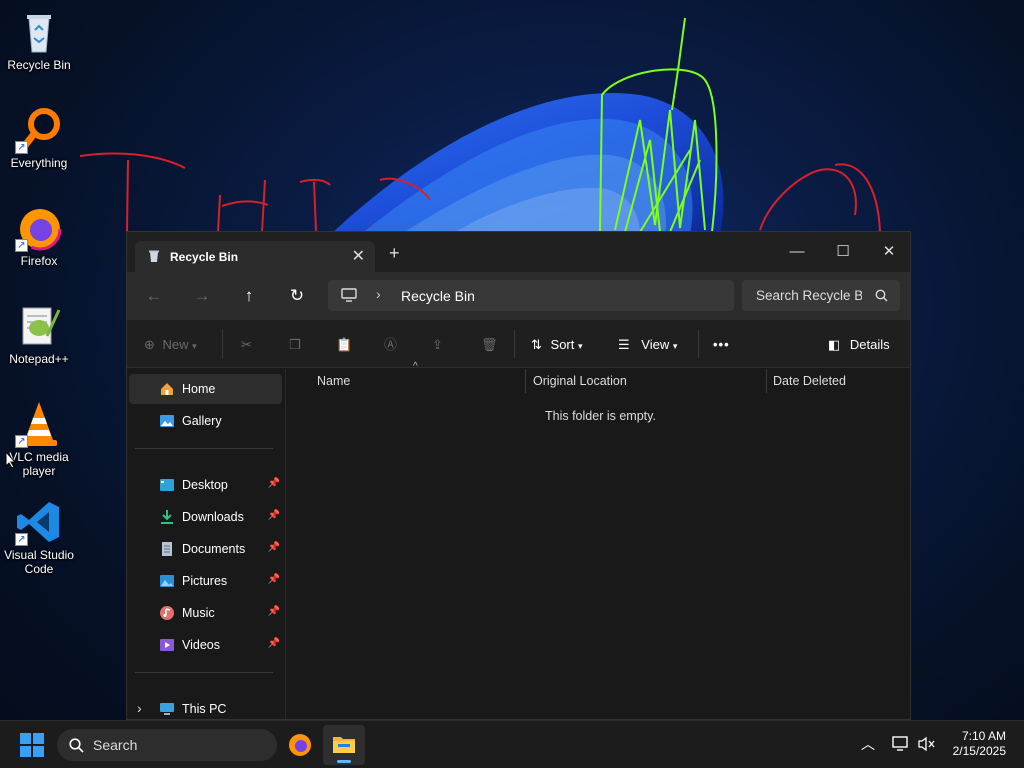 This screenshot has width=1024, height=768. Describe the element at coordinates (32, 745) in the screenshot. I see `windows-start-icon` at that location.